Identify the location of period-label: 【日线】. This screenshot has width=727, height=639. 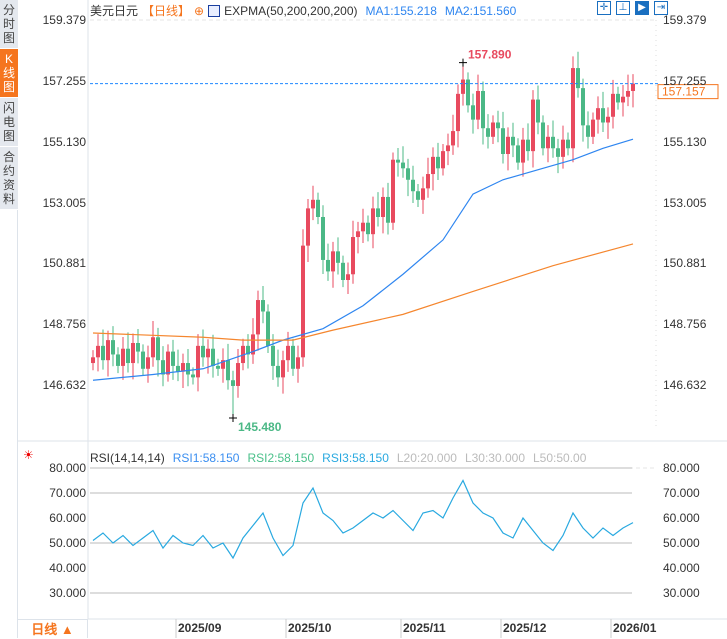
(166, 11).